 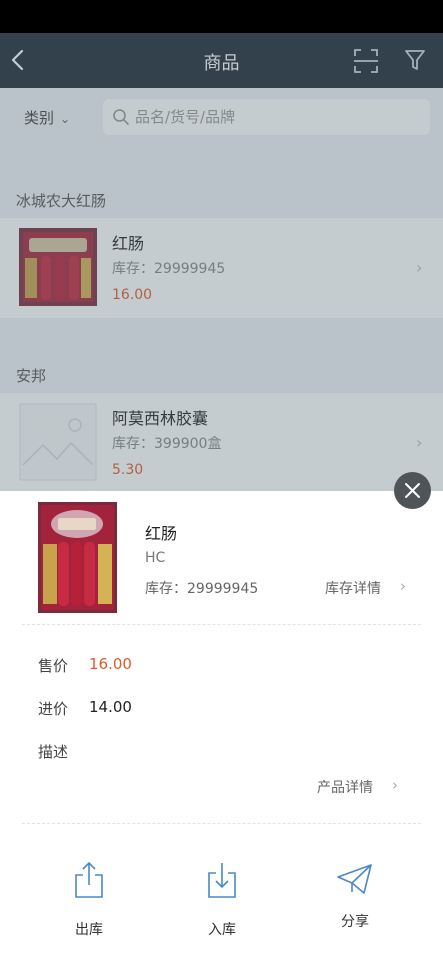 I want to click on list-item: 阿莫西林胶囊 库存：399900盒 5.30 ›, so click(x=221, y=443).